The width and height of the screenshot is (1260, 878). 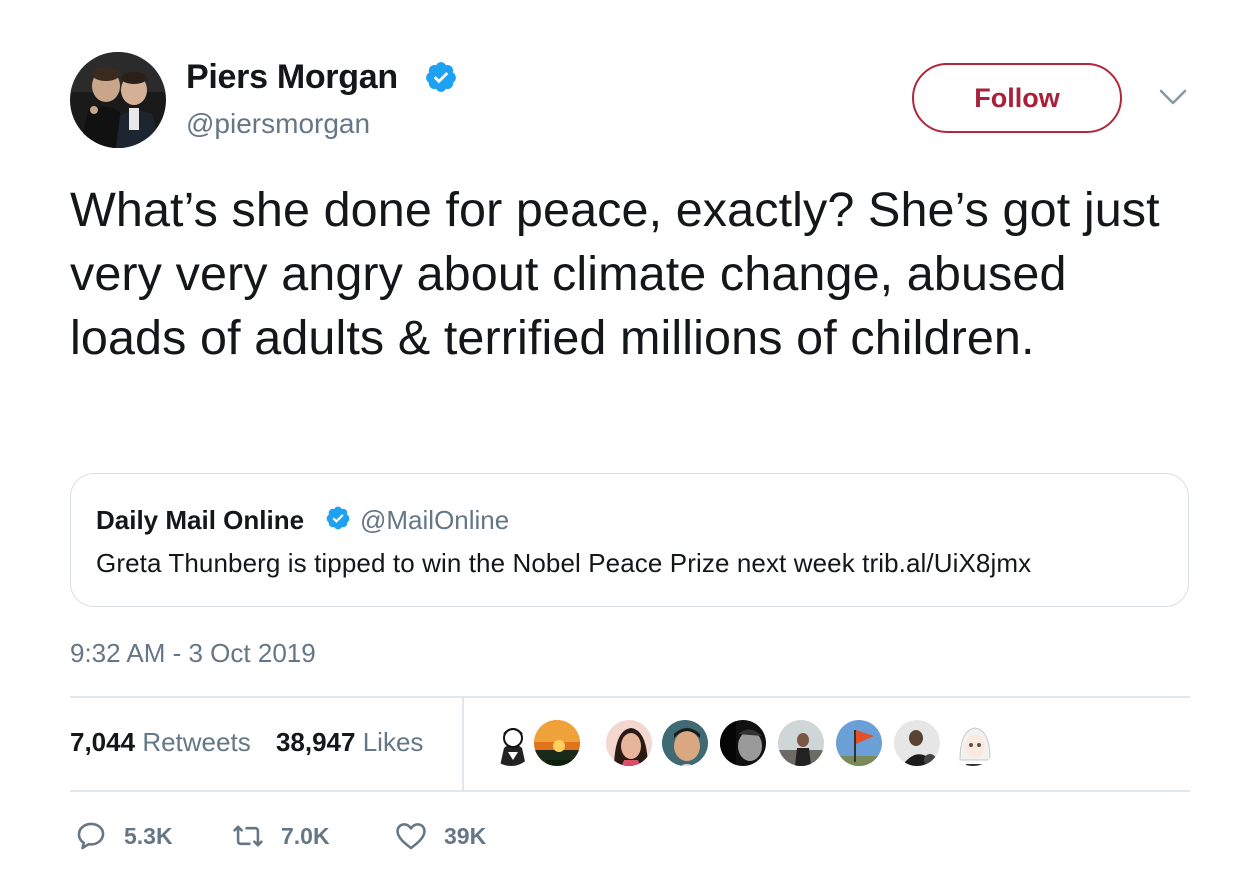 I want to click on man-avatar, so click(x=685, y=743).